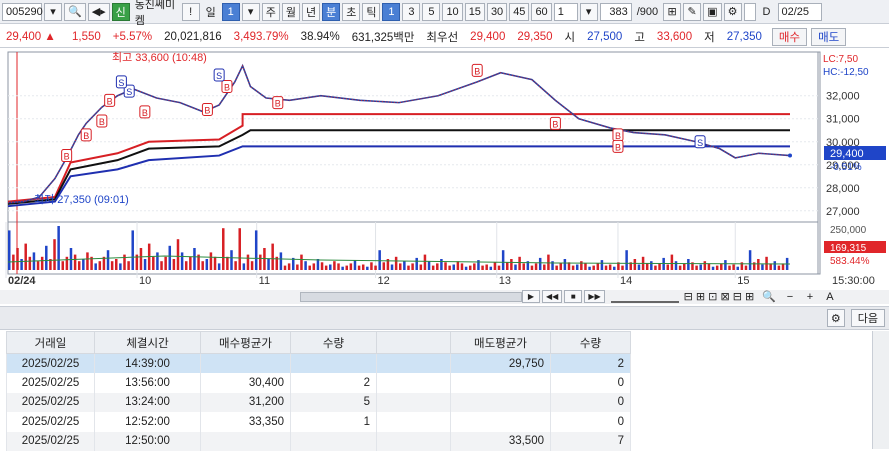 Image resolution: width=889 pixels, height=451 pixels. What do you see at coordinates (351, 12) in the screenshot?
I see `tab-second: 초` at bounding box center [351, 12].